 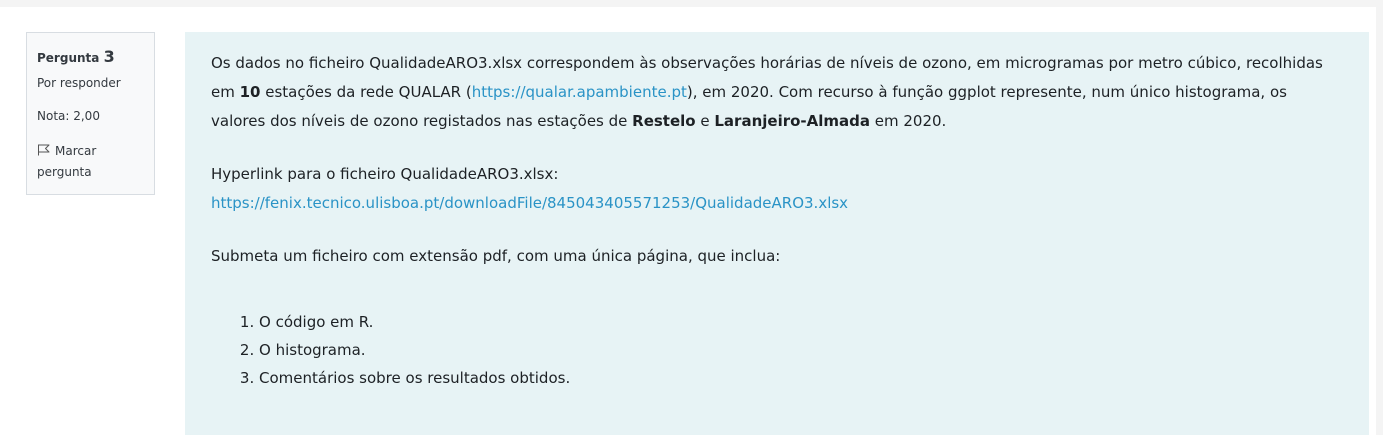 I want to click on list-item: O histograma., so click(x=802, y=350).